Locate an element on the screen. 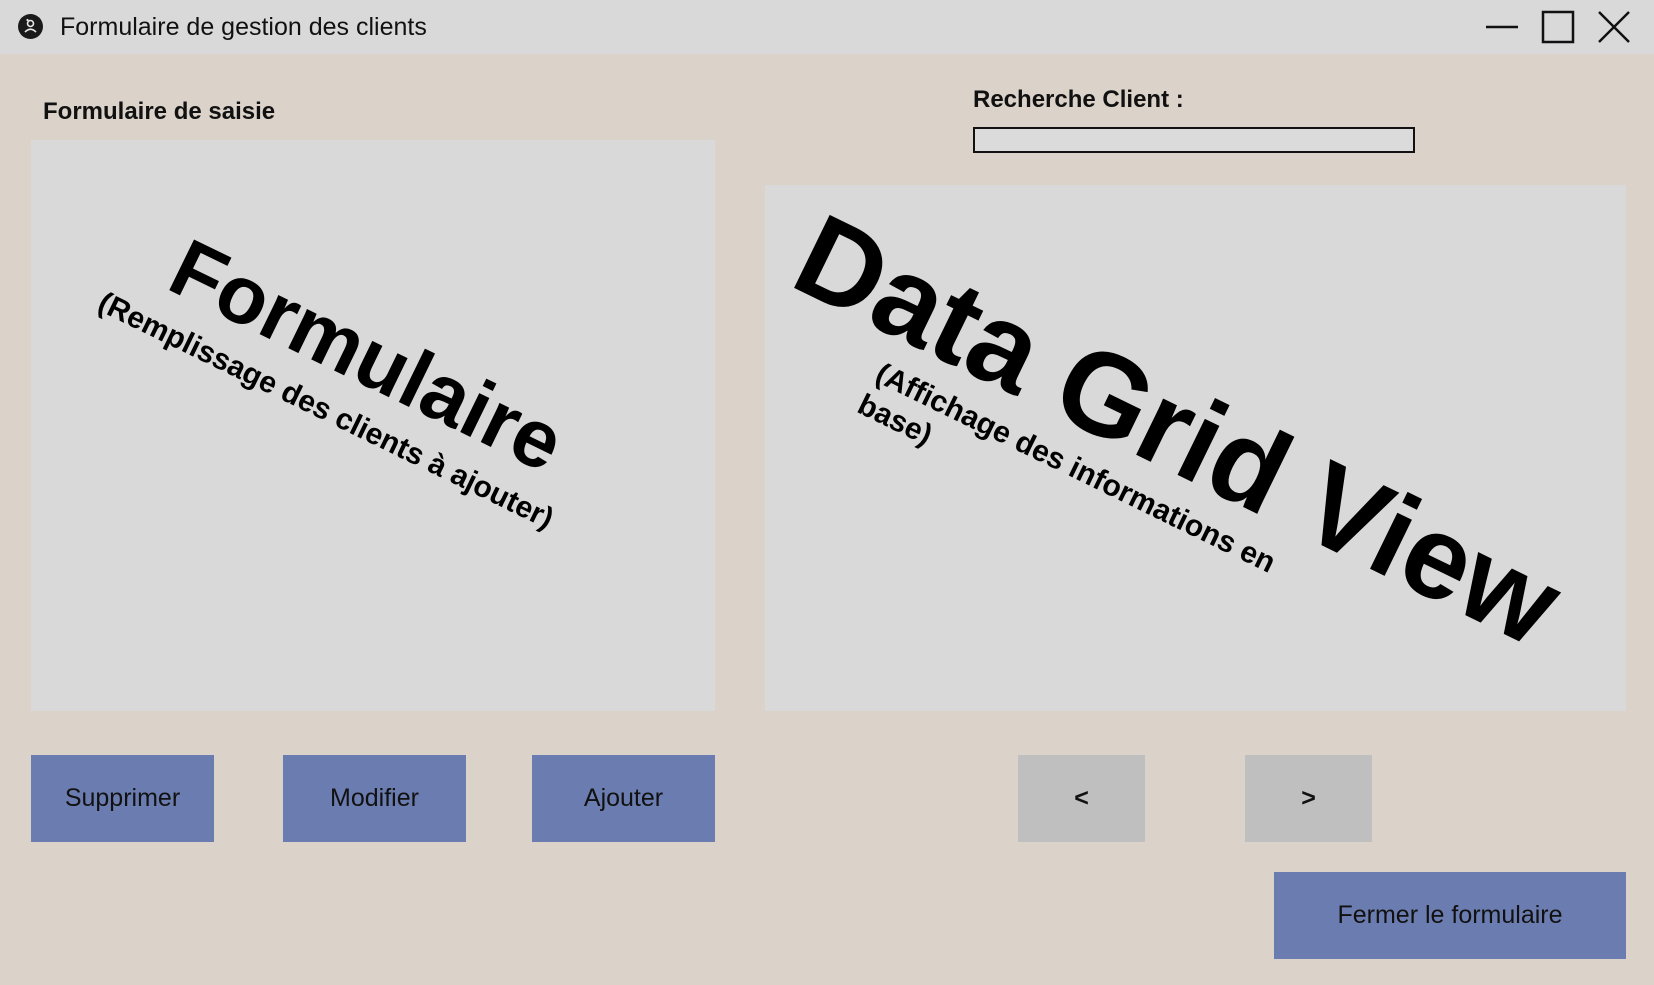  add-button: Ajouter is located at coordinates (623, 798).